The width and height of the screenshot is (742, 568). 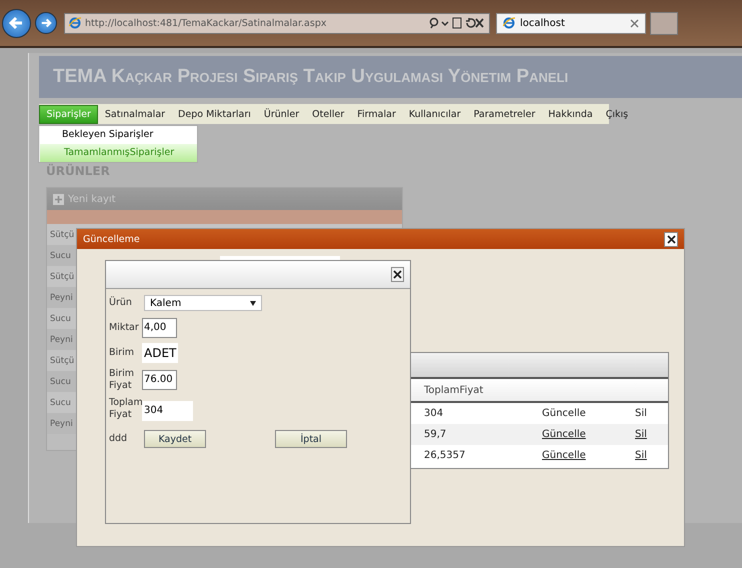 What do you see at coordinates (444, 455) in the screenshot?
I see `table-cell-text: 26,5357` at bounding box center [444, 455].